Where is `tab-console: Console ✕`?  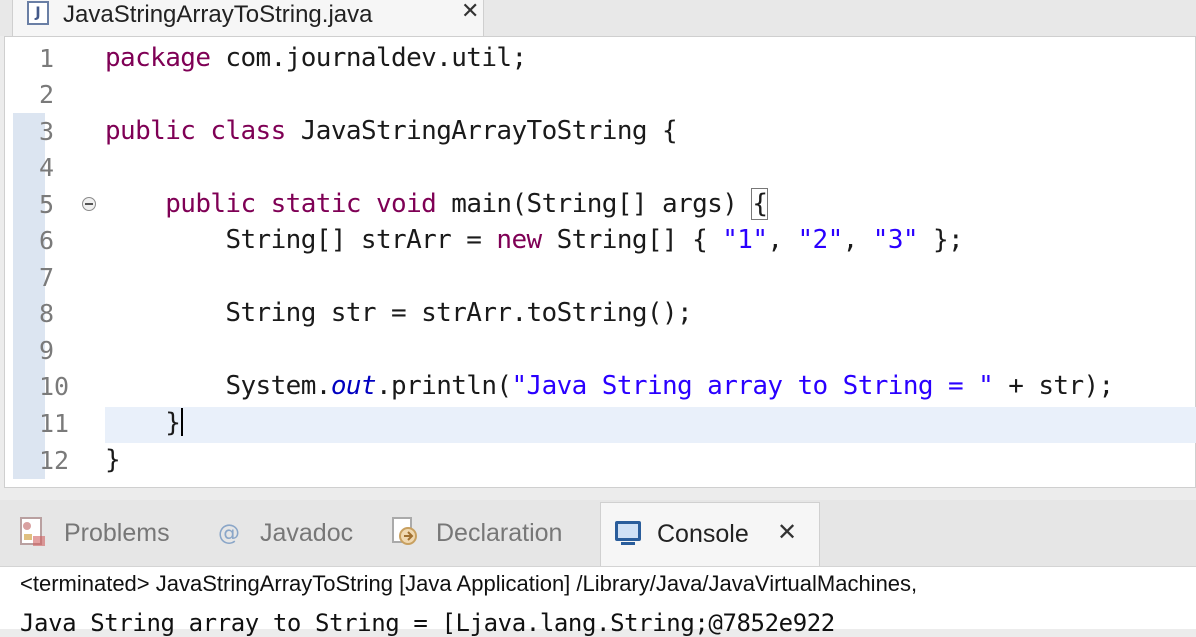 tab-console: Console ✕ is located at coordinates (710, 534).